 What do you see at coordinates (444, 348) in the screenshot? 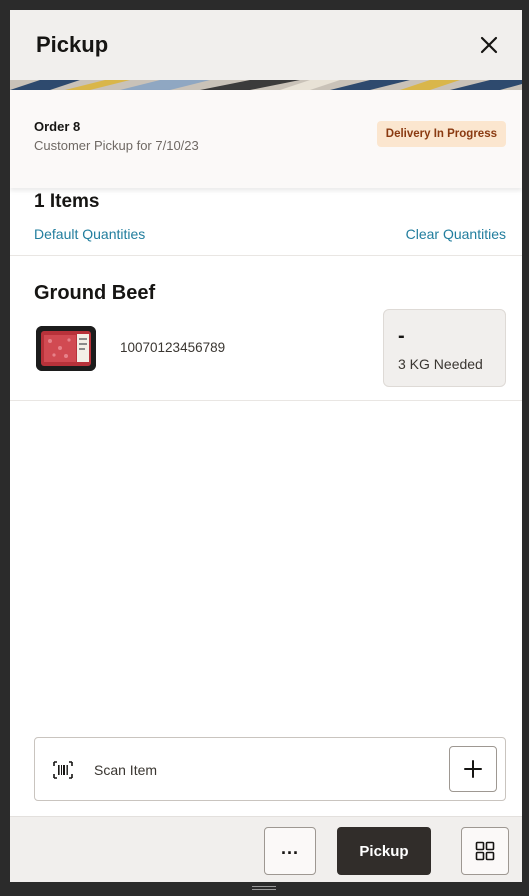
I see `quantity-input: - 3 KG Needed` at bounding box center [444, 348].